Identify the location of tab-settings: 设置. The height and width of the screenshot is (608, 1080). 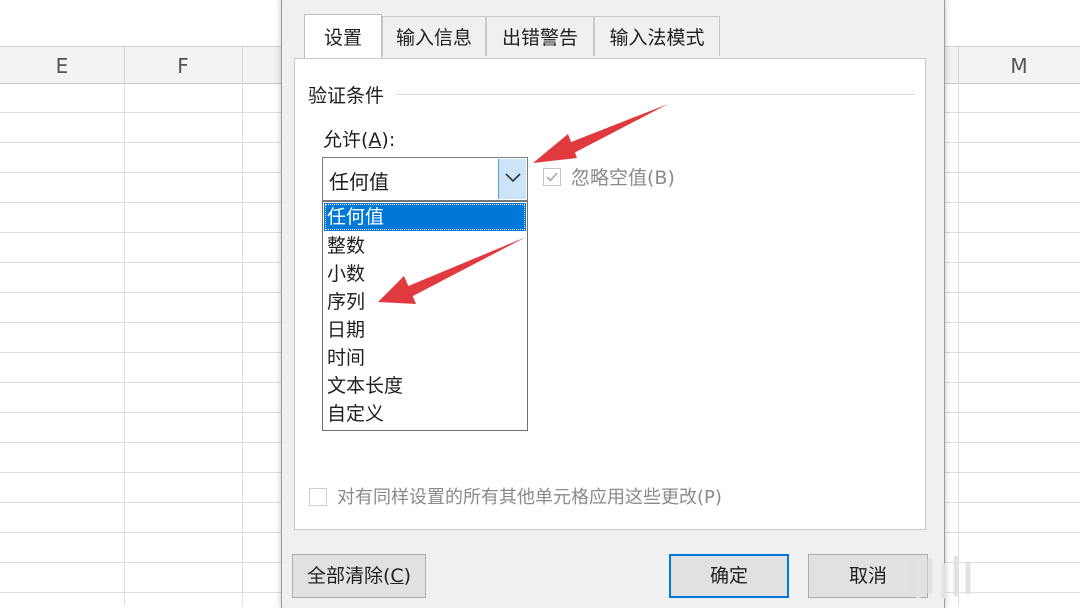
(343, 36).